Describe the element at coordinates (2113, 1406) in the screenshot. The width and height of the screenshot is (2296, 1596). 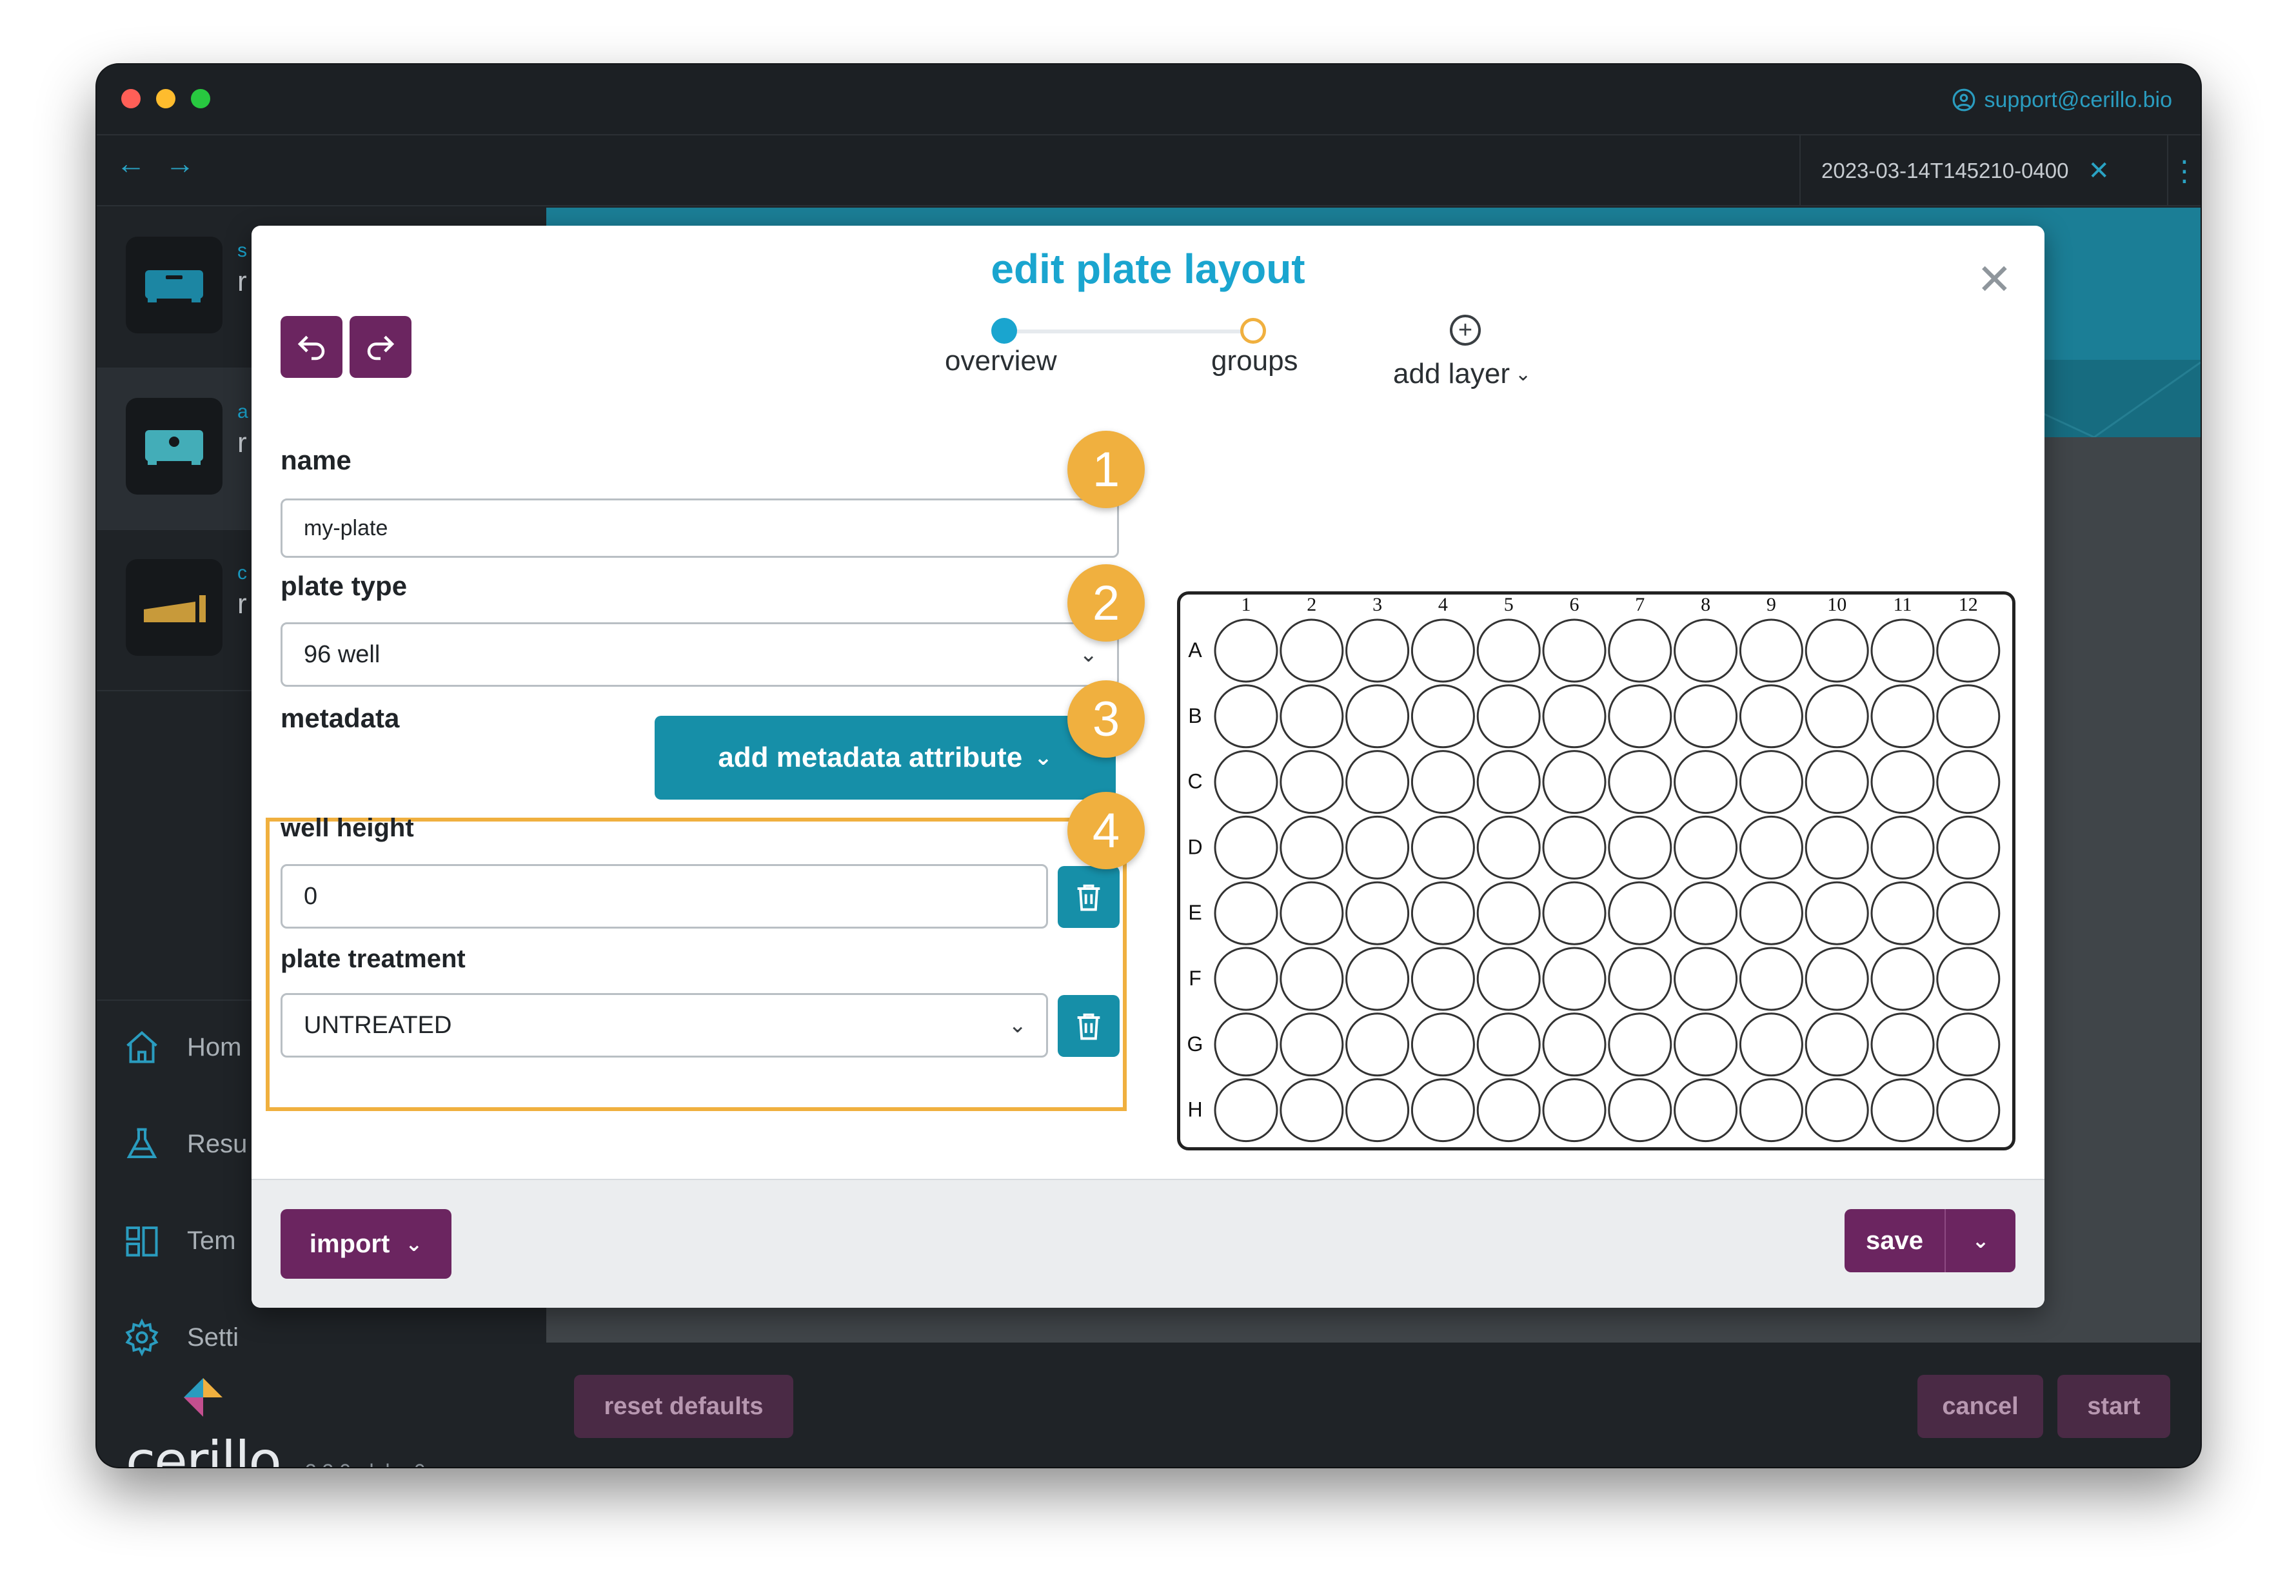
I see `start-button: start` at that location.